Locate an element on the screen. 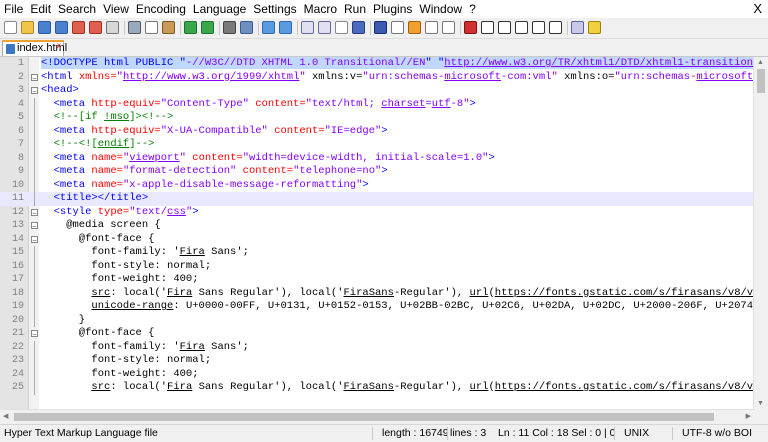 The height and width of the screenshot is (442, 768). tab-index-html: index.html x is located at coordinates (34, 48).